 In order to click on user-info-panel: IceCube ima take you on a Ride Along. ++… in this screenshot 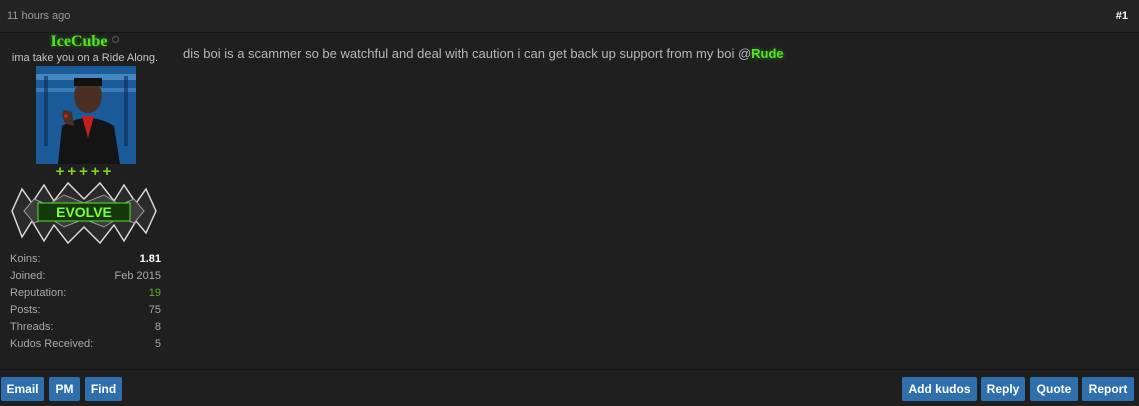, I will do `click(85, 200)`.